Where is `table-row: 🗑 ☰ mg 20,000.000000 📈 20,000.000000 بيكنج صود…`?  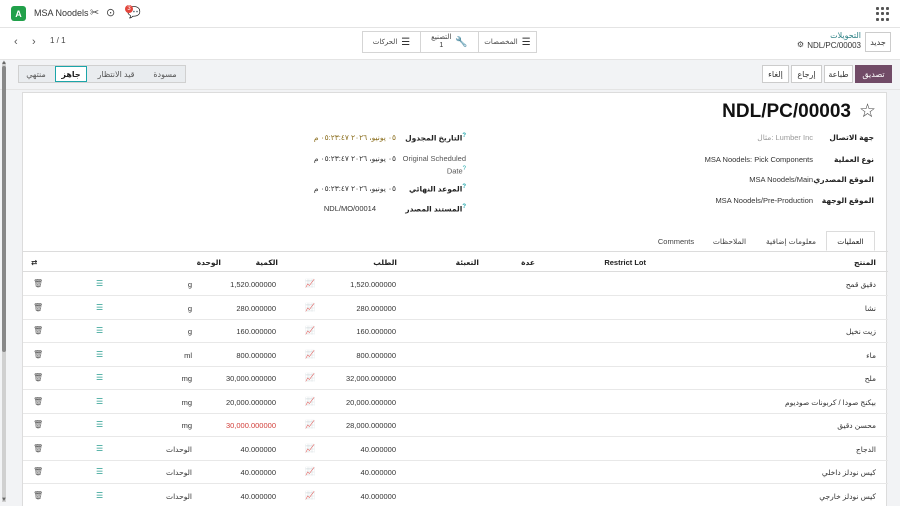 table-row: 🗑 ☰ mg 20,000.000000 📈 20,000.000000 بيكنج صود… is located at coordinates (455, 402).